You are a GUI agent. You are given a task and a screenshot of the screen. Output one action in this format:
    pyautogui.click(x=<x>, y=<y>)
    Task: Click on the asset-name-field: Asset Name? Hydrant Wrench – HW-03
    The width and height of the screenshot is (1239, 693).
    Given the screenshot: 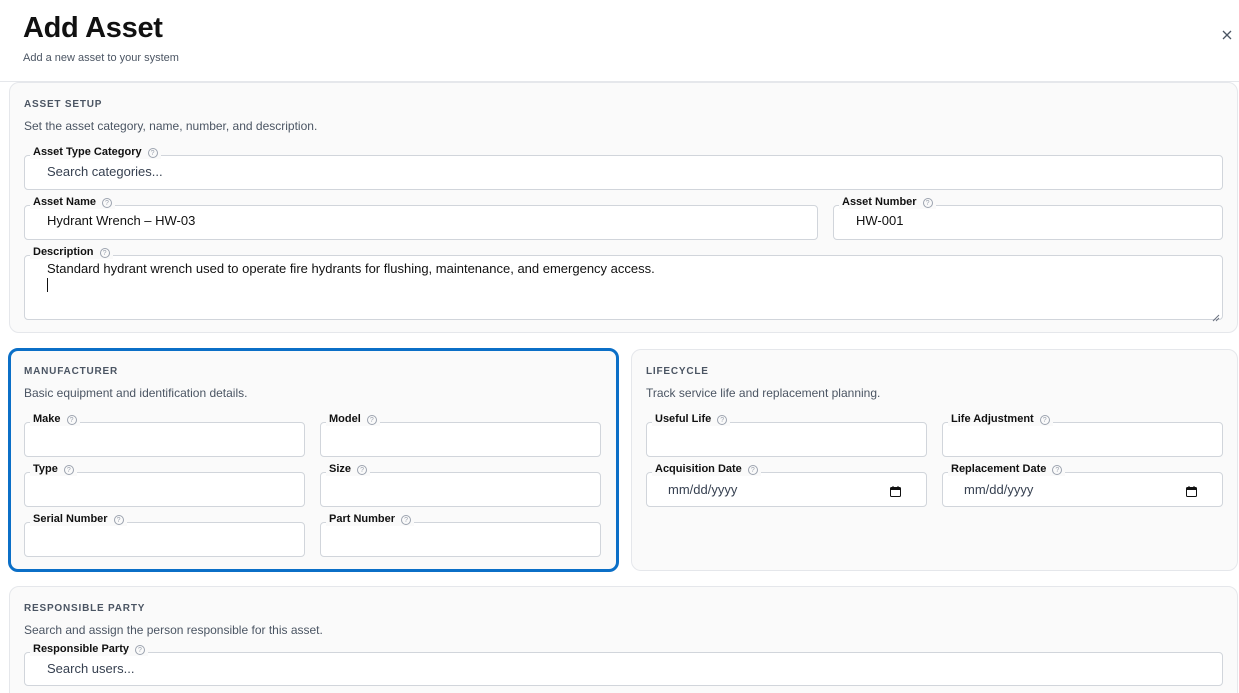 What is the action you would take?
    pyautogui.click(x=421, y=218)
    